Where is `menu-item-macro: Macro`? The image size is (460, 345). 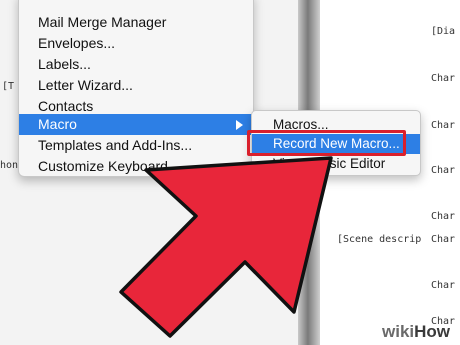
menu-item-macro: Macro is located at coordinates (137, 124).